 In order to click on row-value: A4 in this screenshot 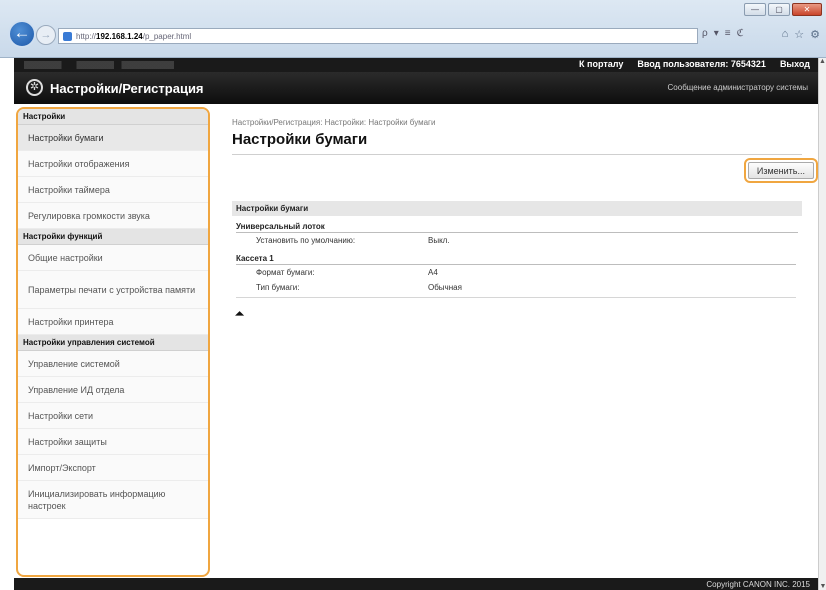, I will do `click(433, 272)`.